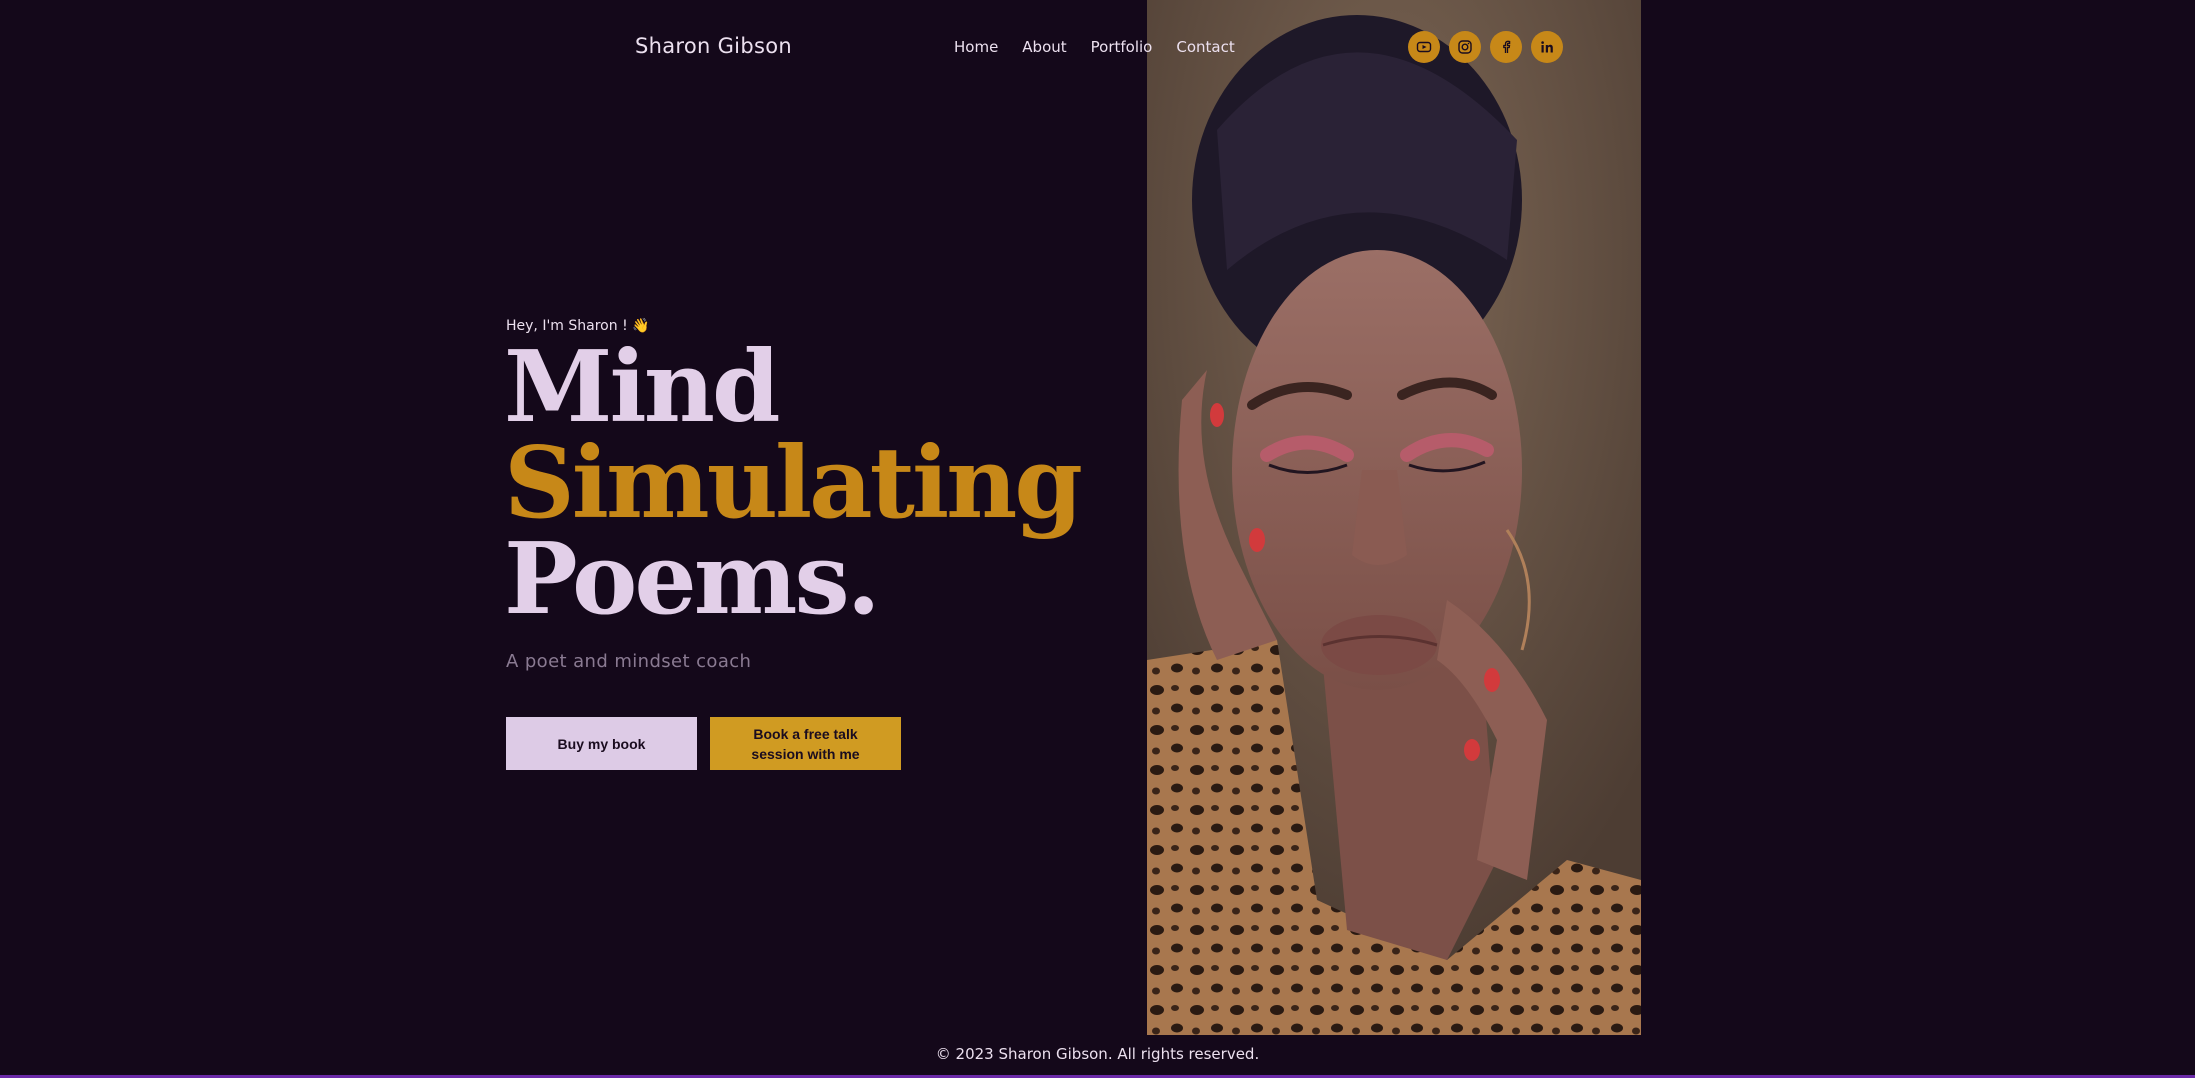 The width and height of the screenshot is (2195, 1078). What do you see at coordinates (1485, 47) in the screenshot?
I see `social-links` at bounding box center [1485, 47].